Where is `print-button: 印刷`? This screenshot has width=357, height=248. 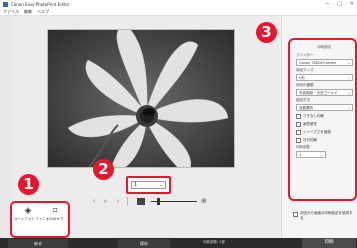 print-button: 印刷 is located at coordinates (329, 243).